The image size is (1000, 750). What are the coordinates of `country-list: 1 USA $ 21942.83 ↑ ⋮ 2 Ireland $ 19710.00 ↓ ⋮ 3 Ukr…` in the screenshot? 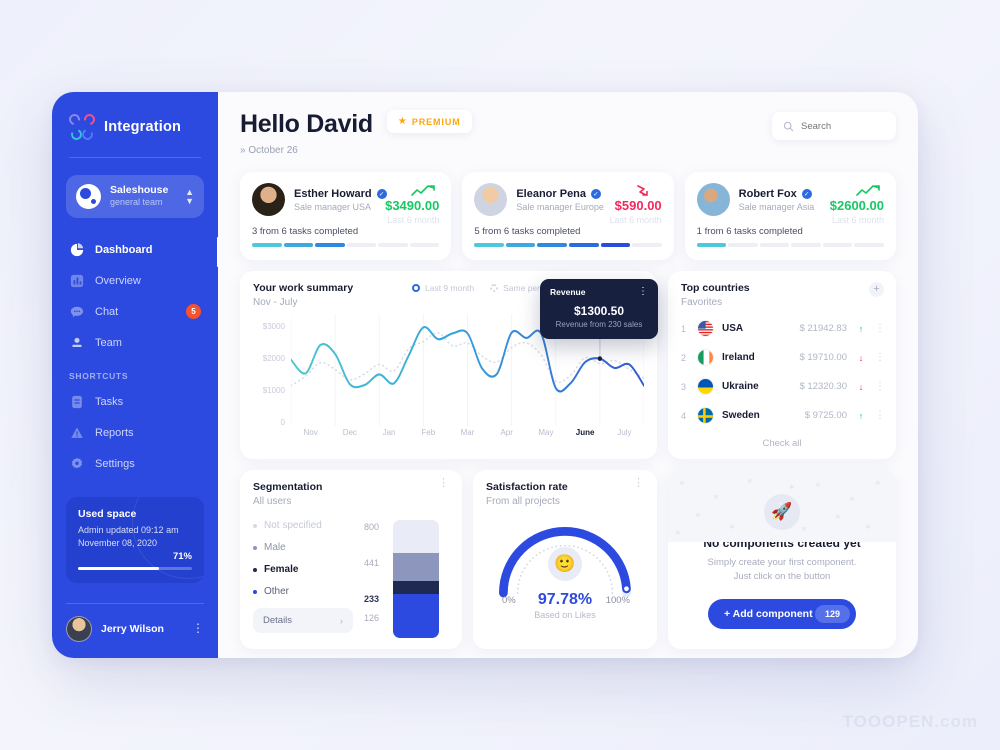 It's located at (783, 372).